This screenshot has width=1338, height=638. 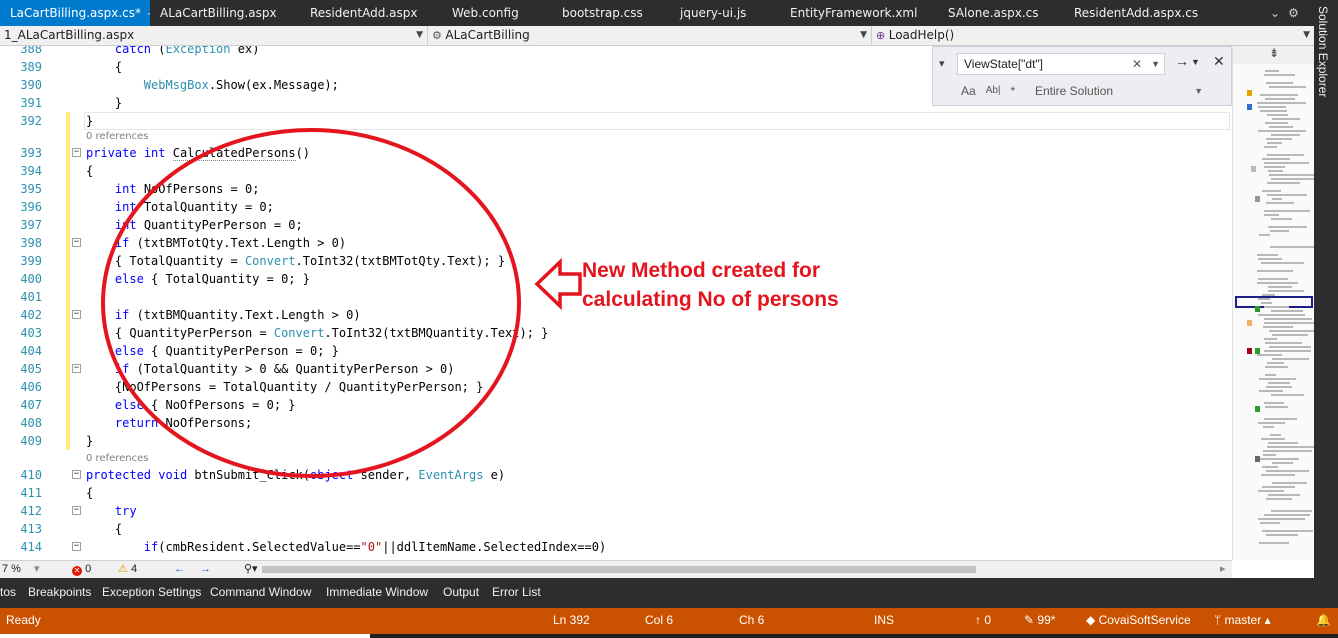 I want to click on notifications-icon: 🔔, so click(x=1323, y=620).